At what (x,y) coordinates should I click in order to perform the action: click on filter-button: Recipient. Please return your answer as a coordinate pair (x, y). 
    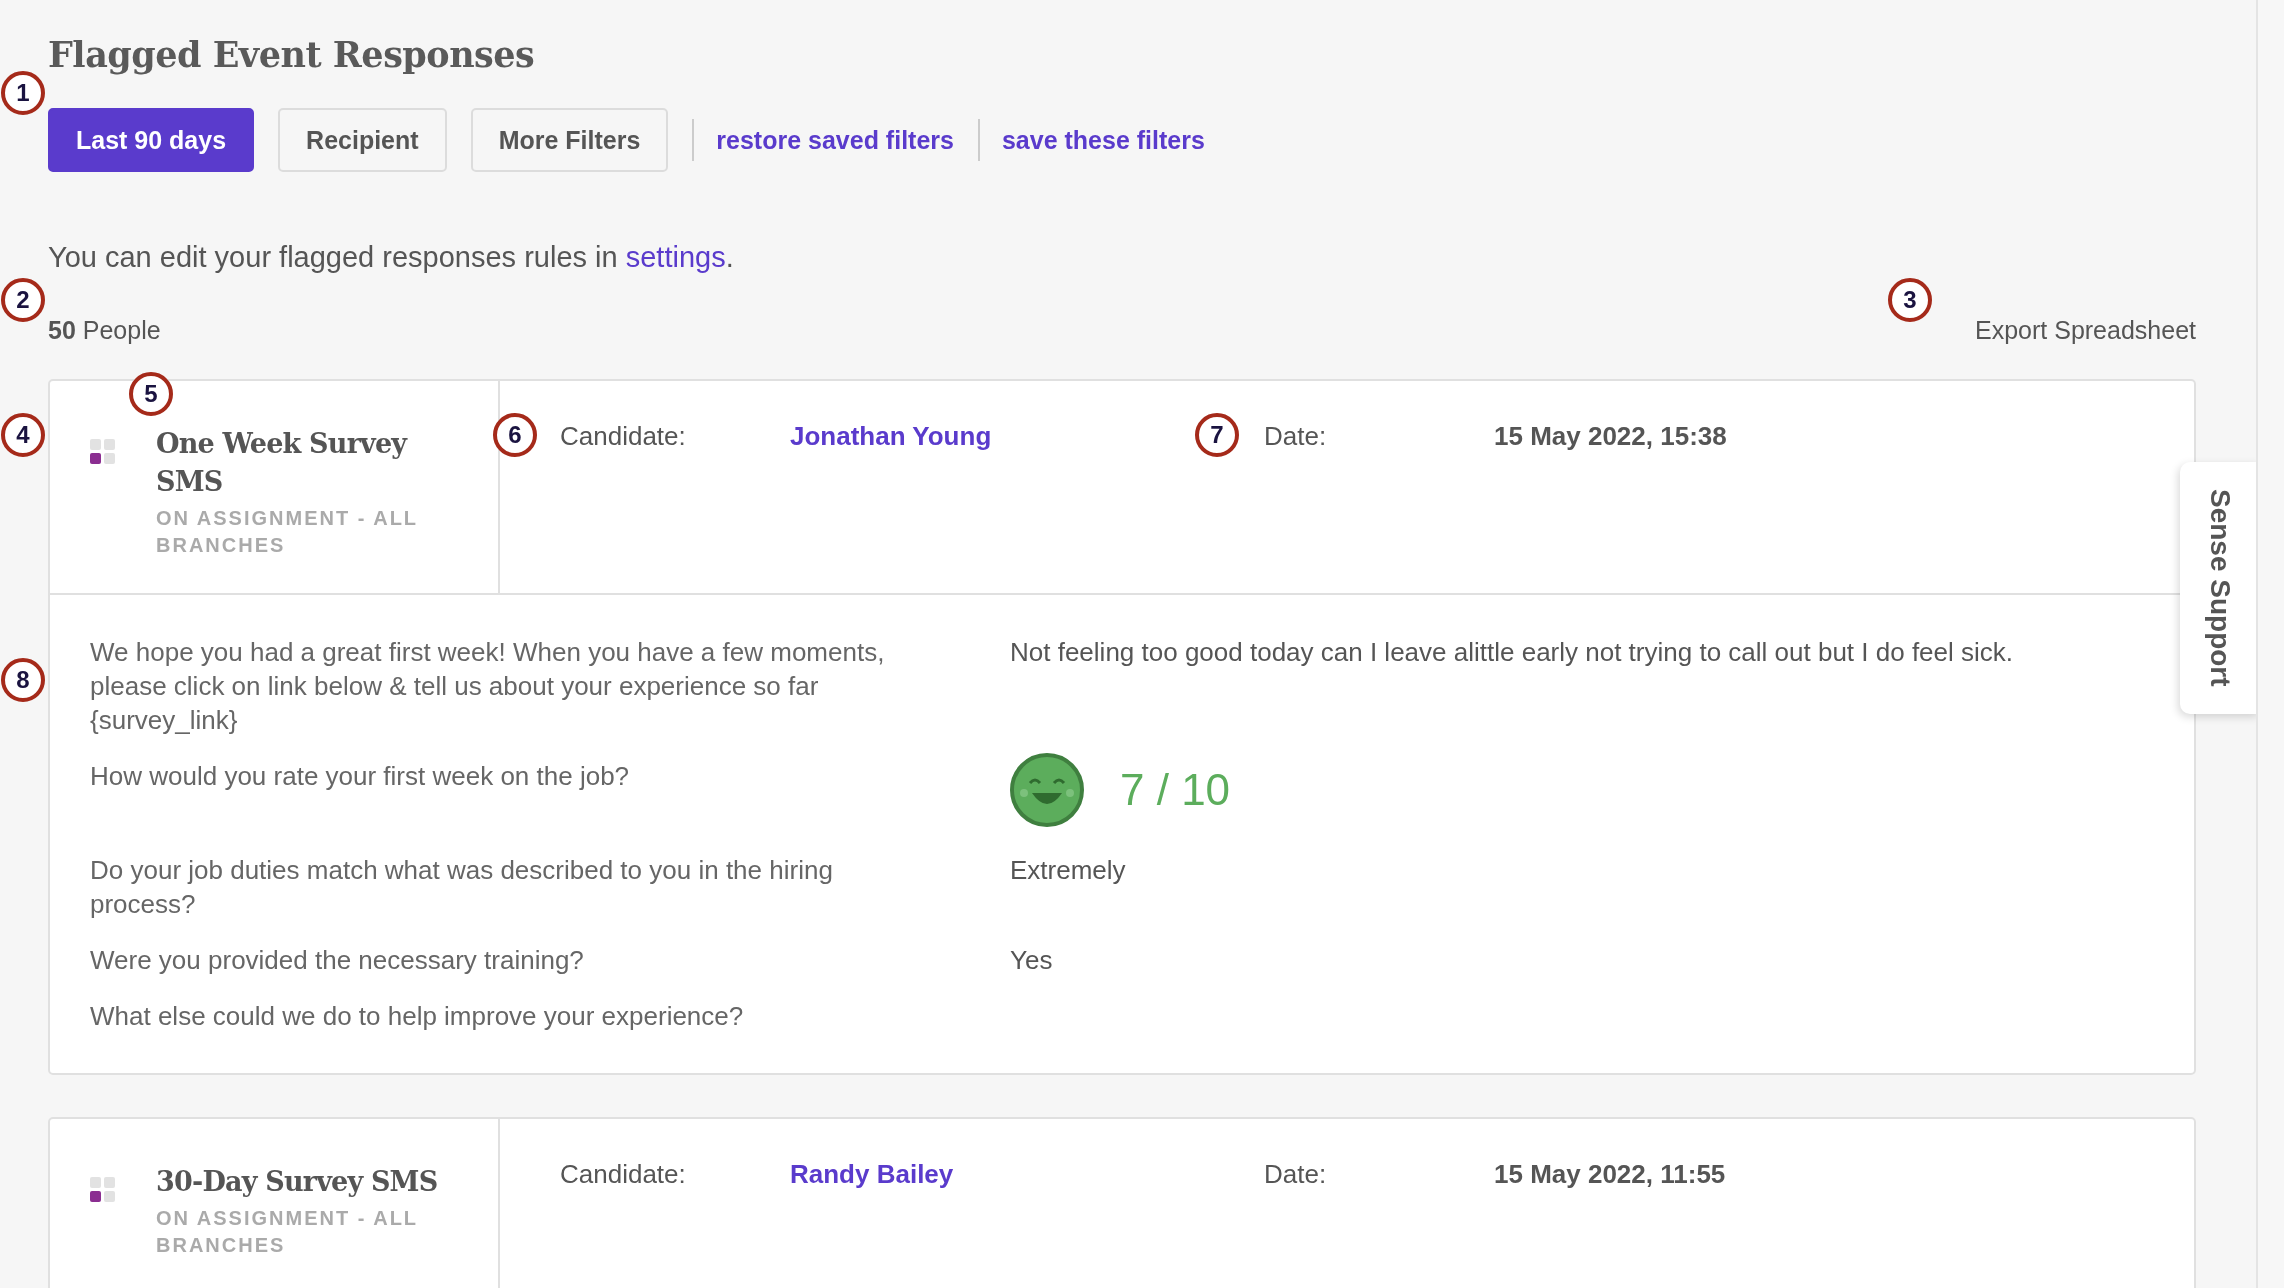
    Looking at the image, I should click on (362, 140).